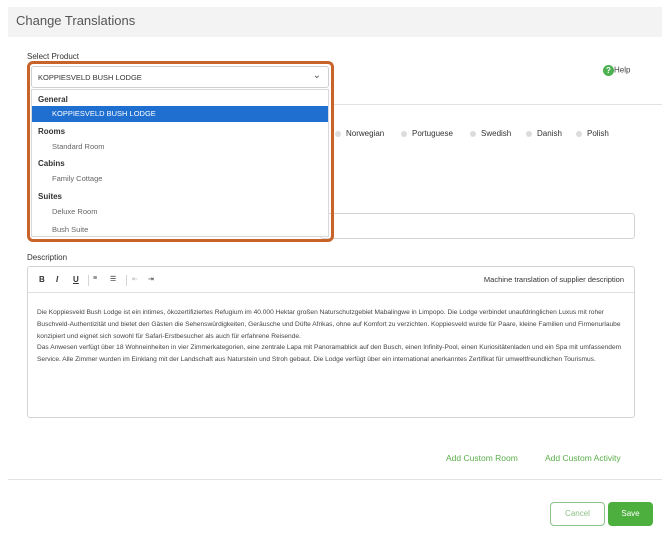 The height and width of the screenshot is (547, 670). What do you see at coordinates (577, 514) in the screenshot?
I see `cancel-button: Cancel` at bounding box center [577, 514].